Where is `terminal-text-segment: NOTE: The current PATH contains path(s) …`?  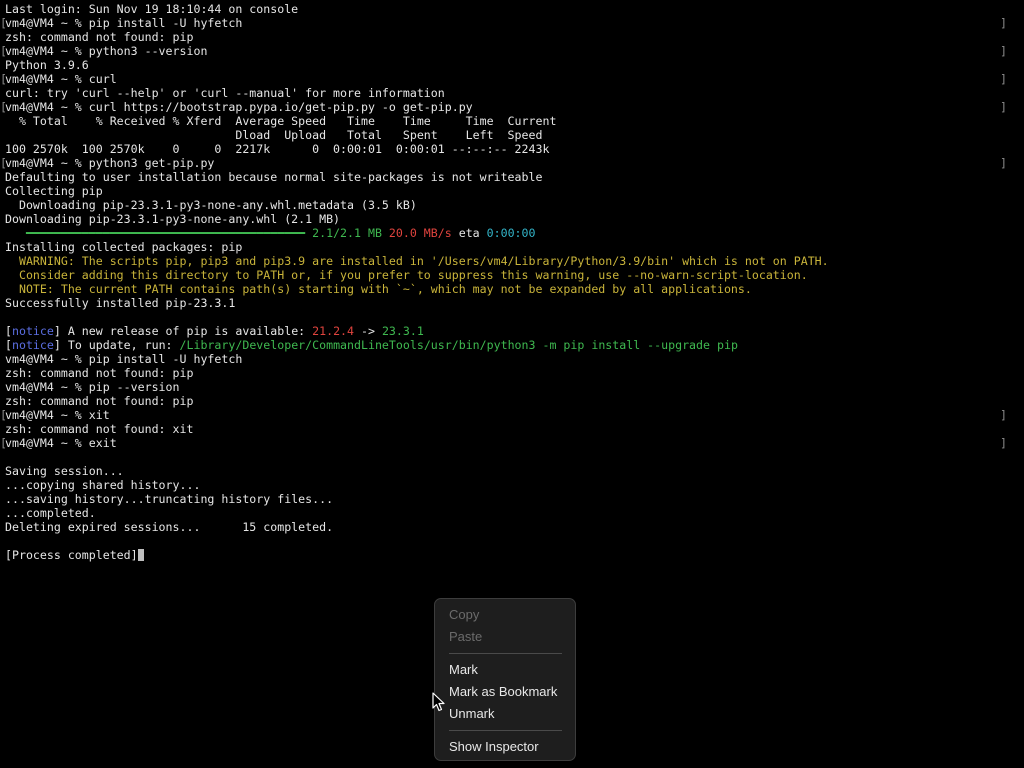 terminal-text-segment: NOTE: The current PATH contains path(s) … is located at coordinates (378, 289).